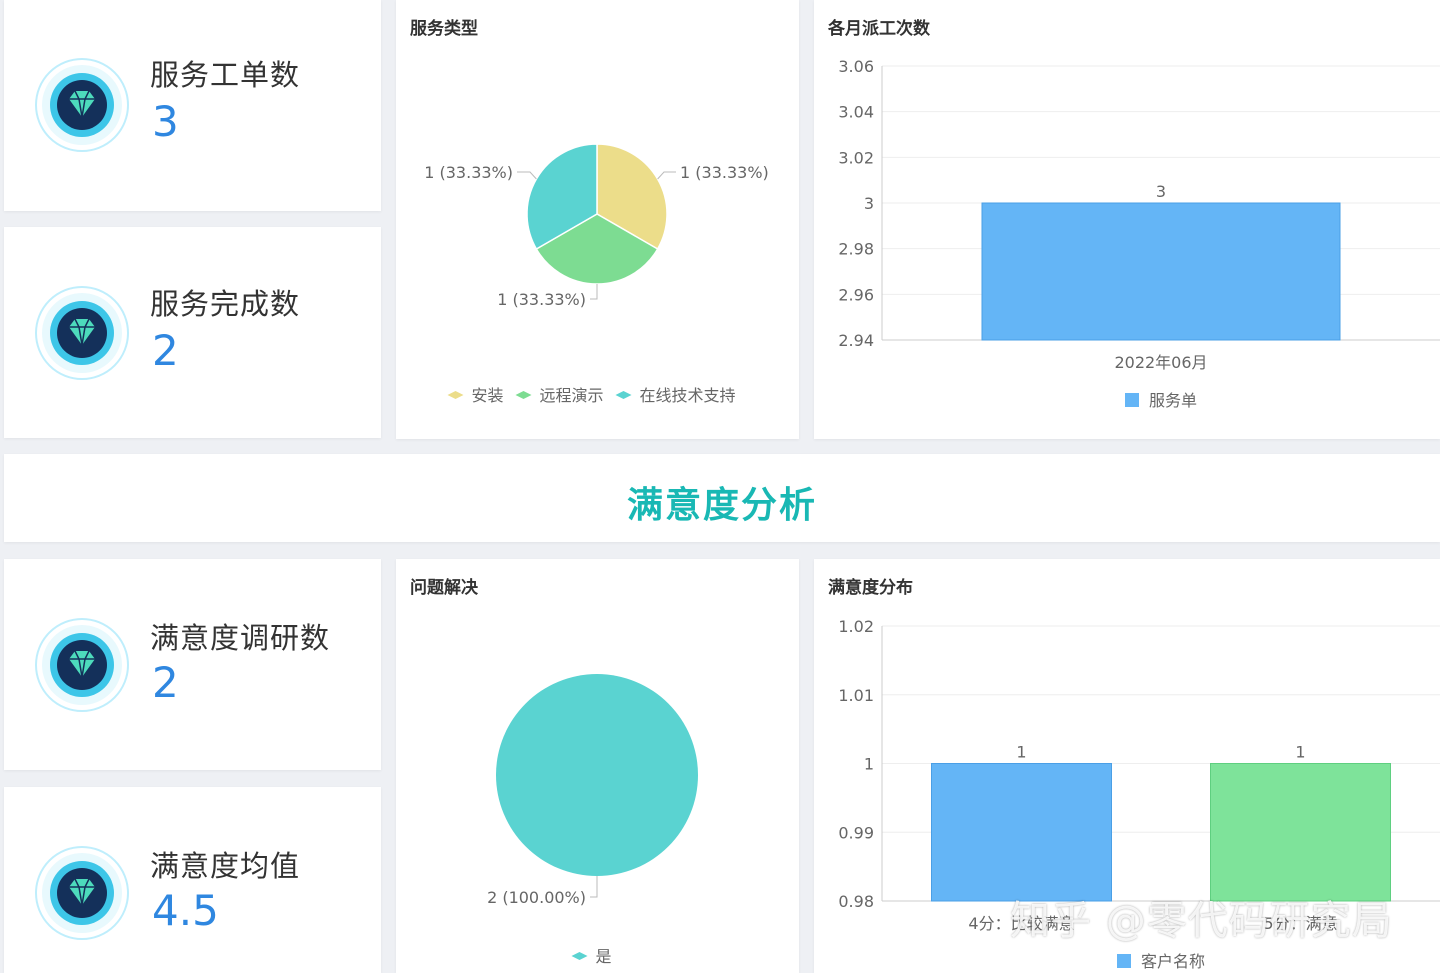 This screenshot has height=973, width=1440. I want to click on kpi-card-surveys: 满意度调研数 2, so click(192, 664).